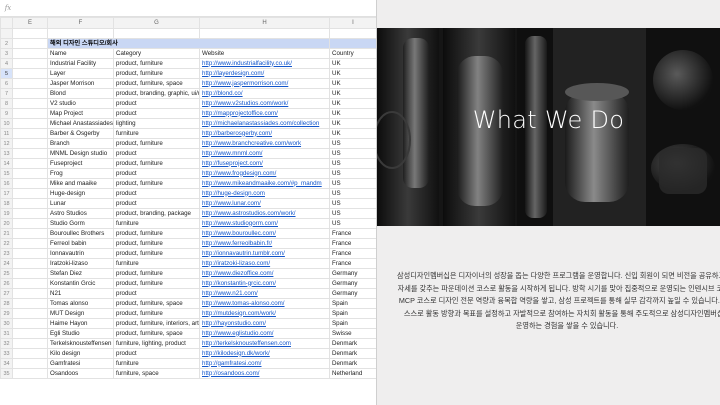 The height and width of the screenshot is (405, 720). I want to click on name-cell: Huge-design, so click(80, 193).